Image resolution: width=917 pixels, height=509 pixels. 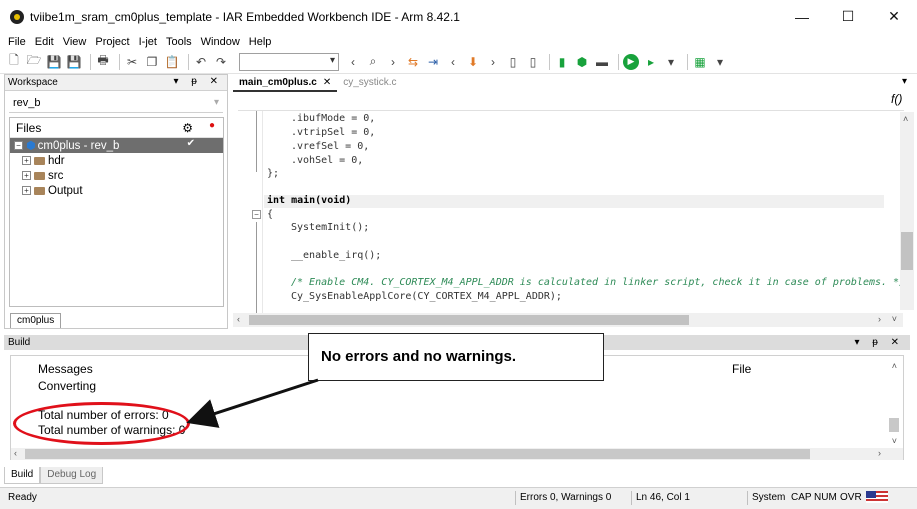 What do you see at coordinates (187, 128) in the screenshot?
I see `gear-icon: ⚙` at bounding box center [187, 128].